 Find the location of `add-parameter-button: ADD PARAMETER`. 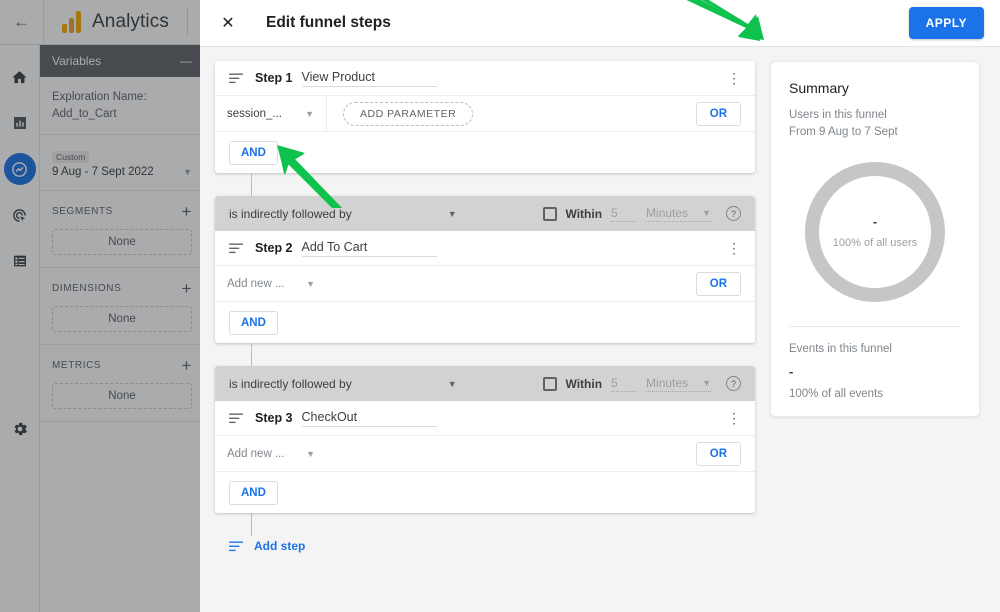

add-parameter-button: ADD PARAMETER is located at coordinates (408, 113).